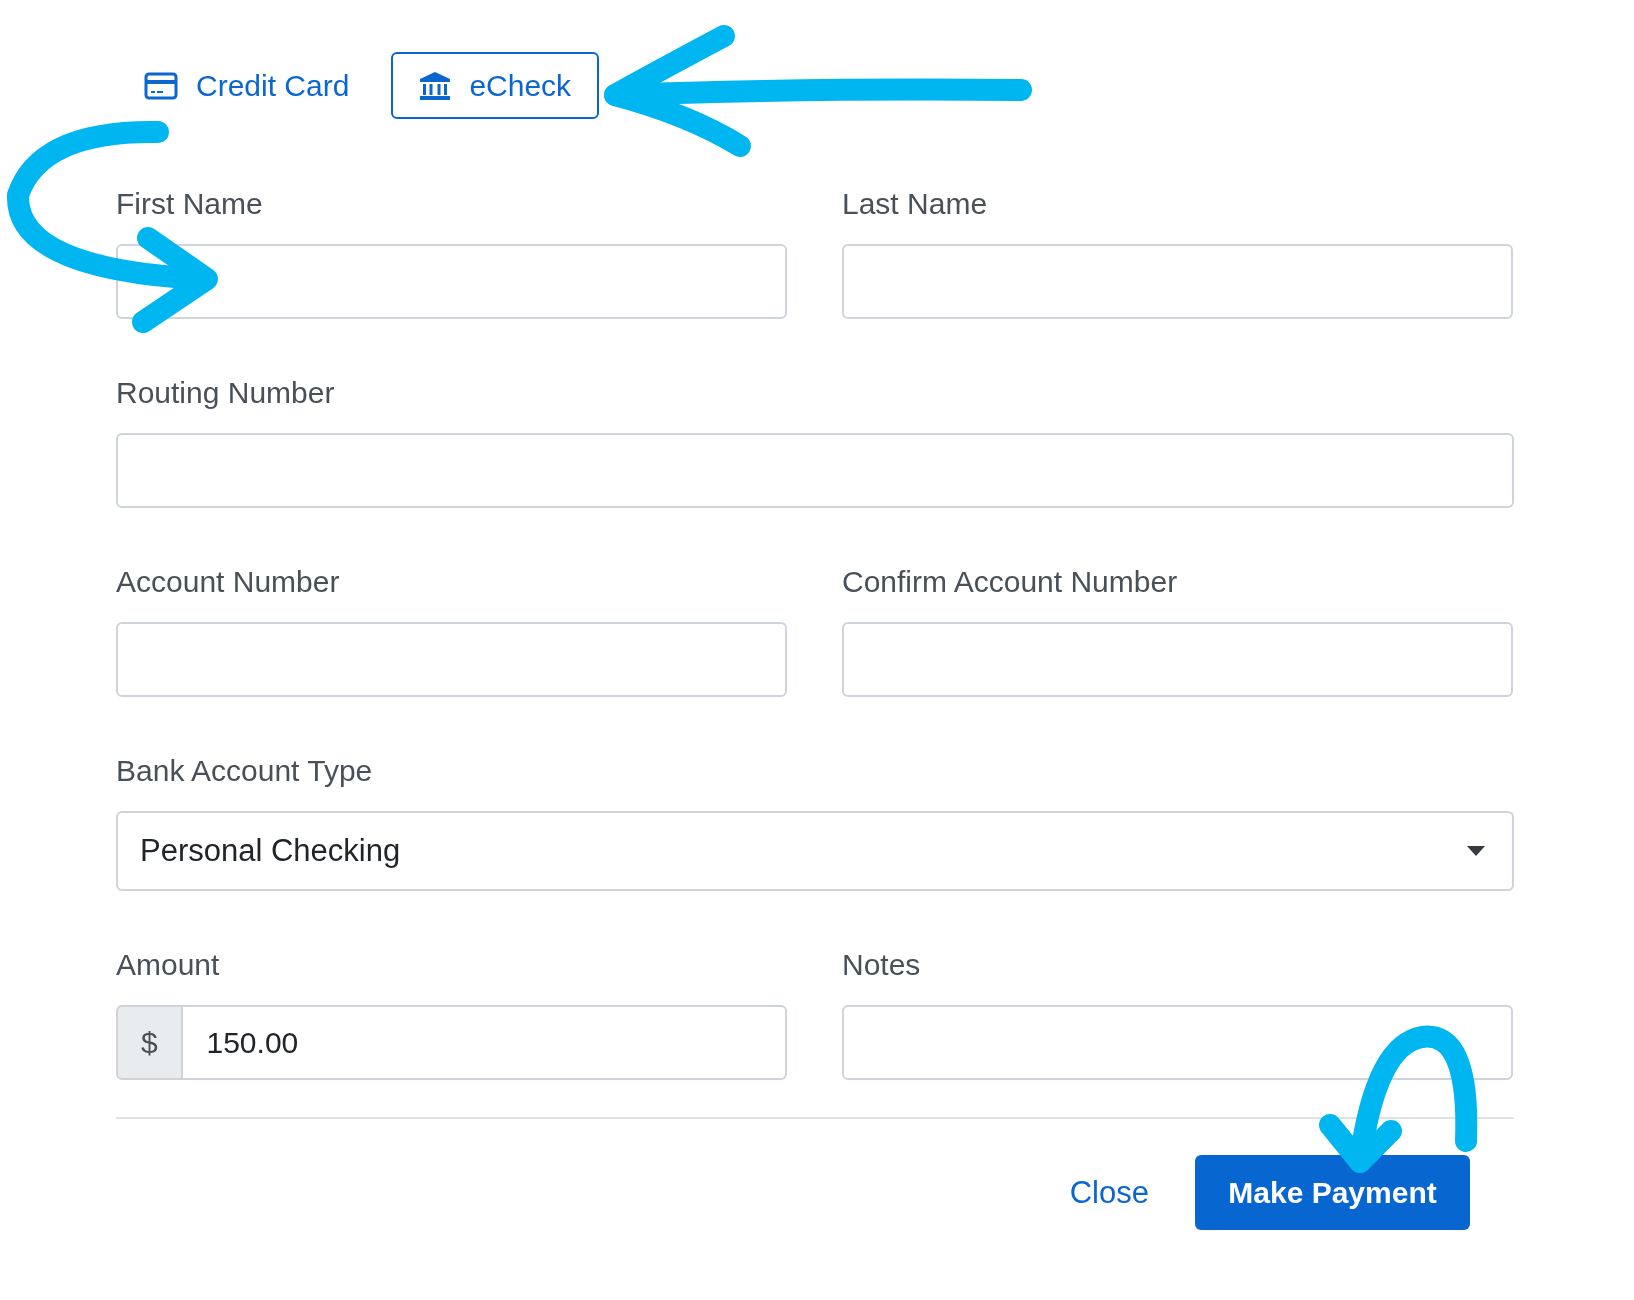 This screenshot has width=1634, height=1300. What do you see at coordinates (435, 85) in the screenshot?
I see `bank-icon` at bounding box center [435, 85].